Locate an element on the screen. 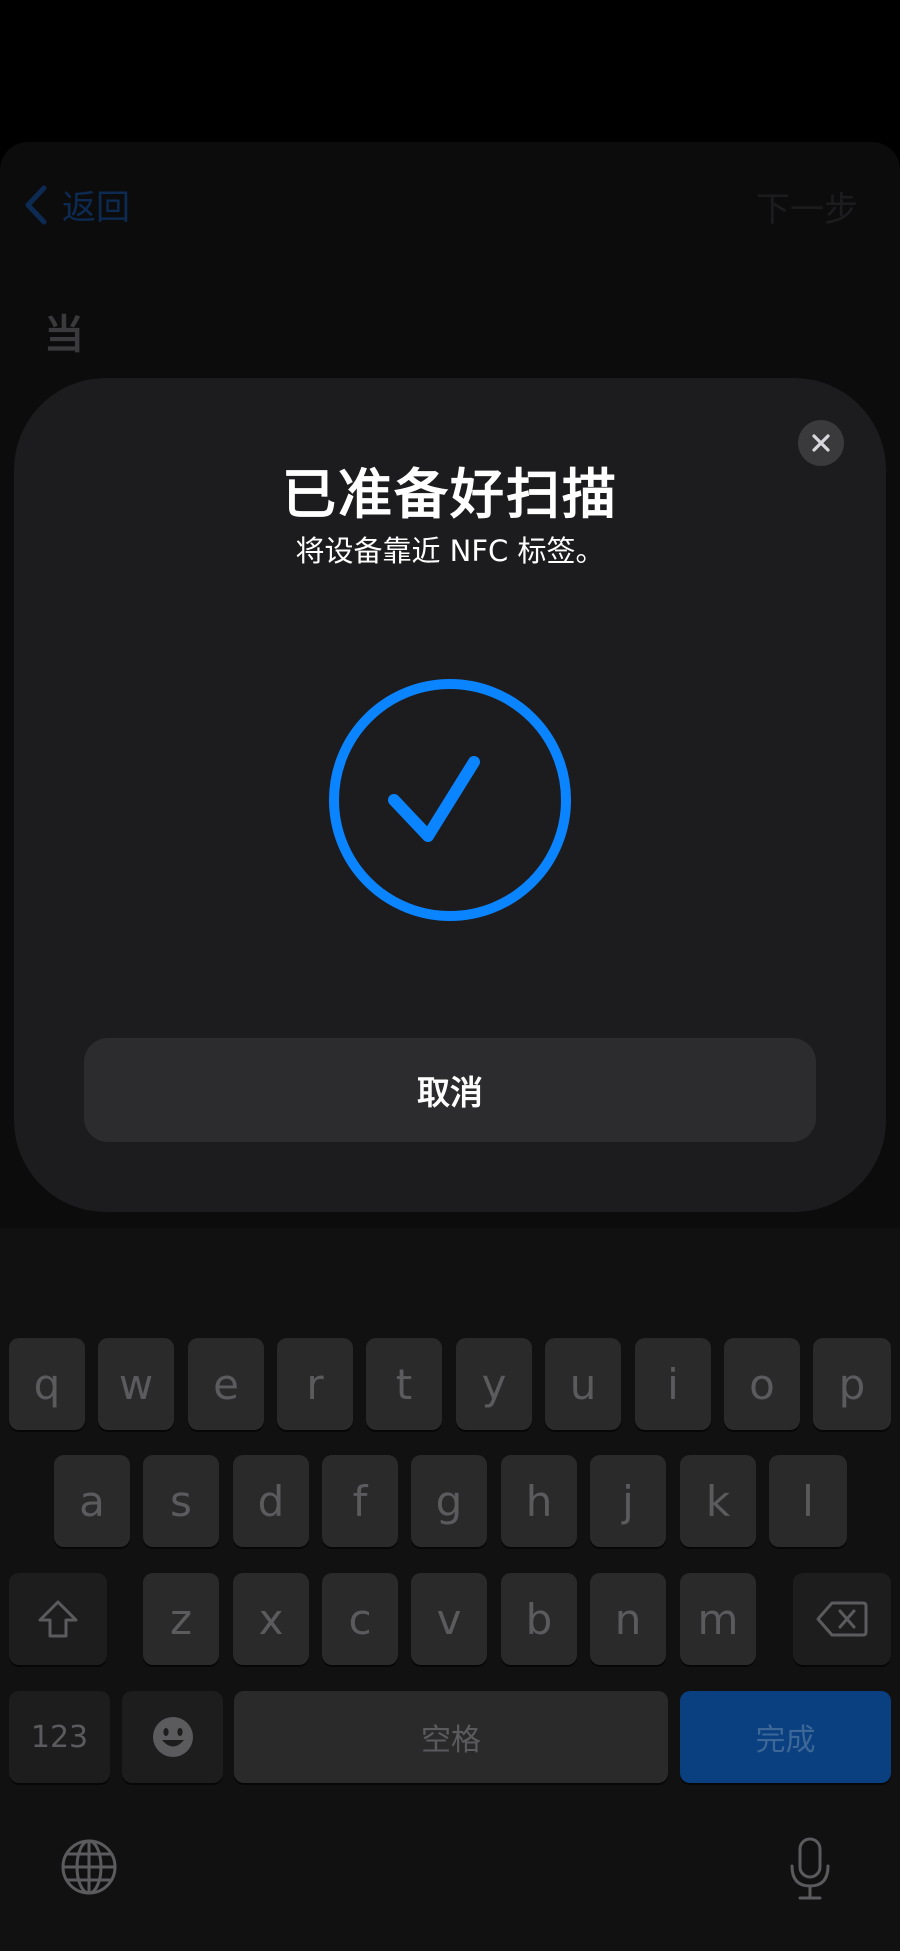 The height and width of the screenshot is (1951, 900). key-c: c is located at coordinates (360, 1619).